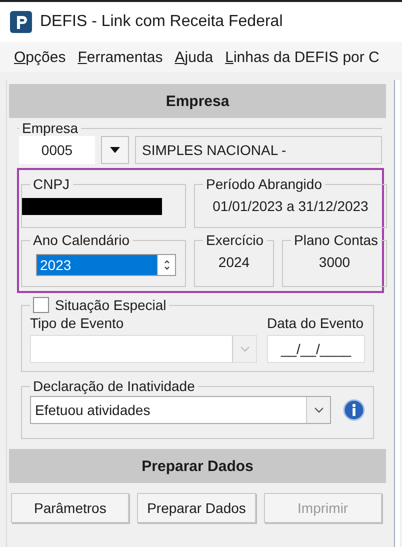  I want to click on group-label: Empresa, so click(50, 128).